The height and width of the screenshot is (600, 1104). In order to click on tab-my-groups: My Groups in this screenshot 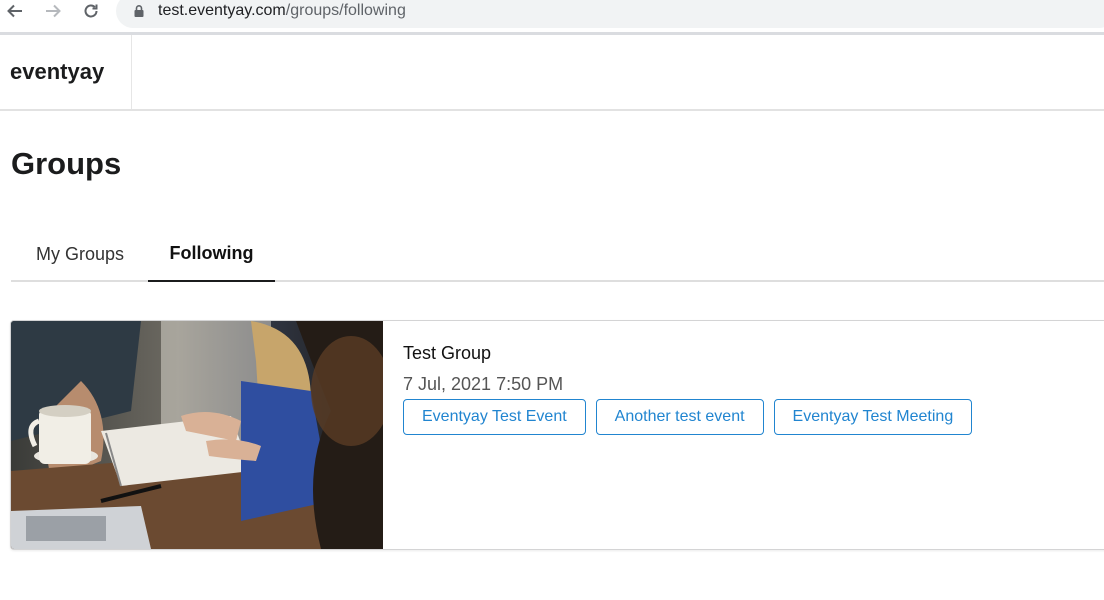, I will do `click(80, 254)`.